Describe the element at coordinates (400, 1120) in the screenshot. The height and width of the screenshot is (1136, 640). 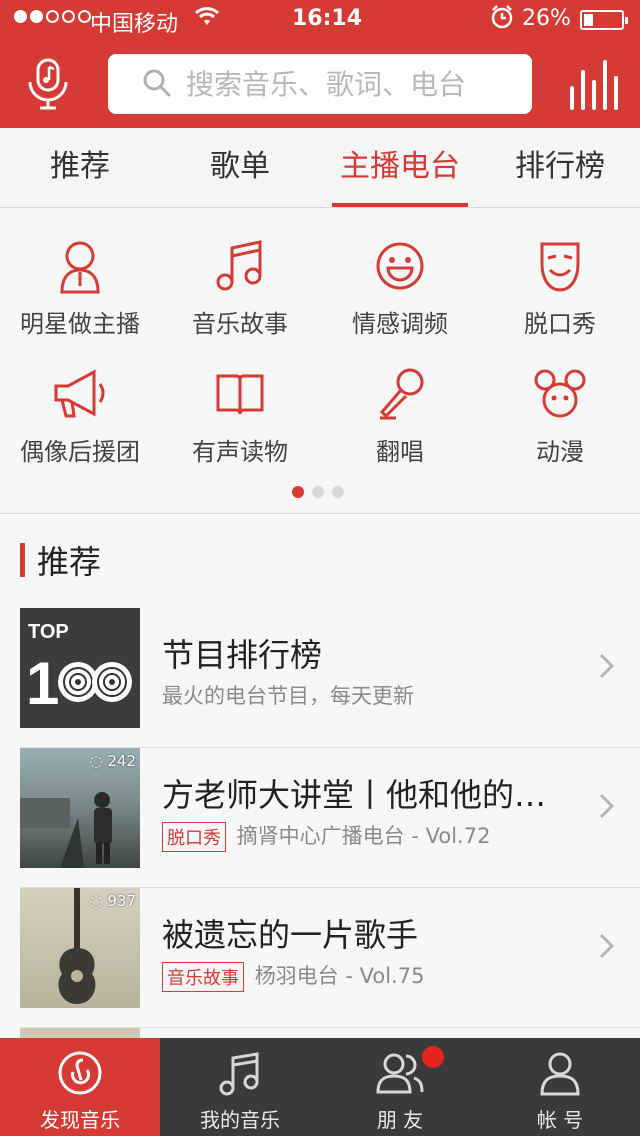
I see `nav-label: 朋 友` at that location.